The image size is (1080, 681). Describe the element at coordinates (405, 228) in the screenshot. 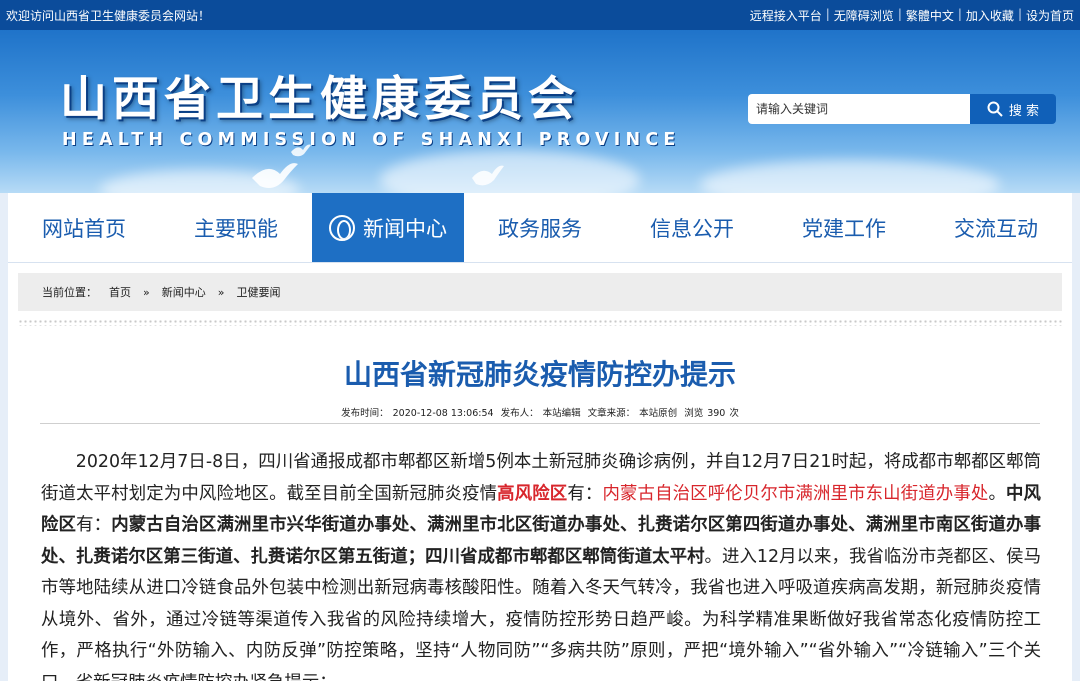

I see `nav-item-label: 新闻中心` at that location.